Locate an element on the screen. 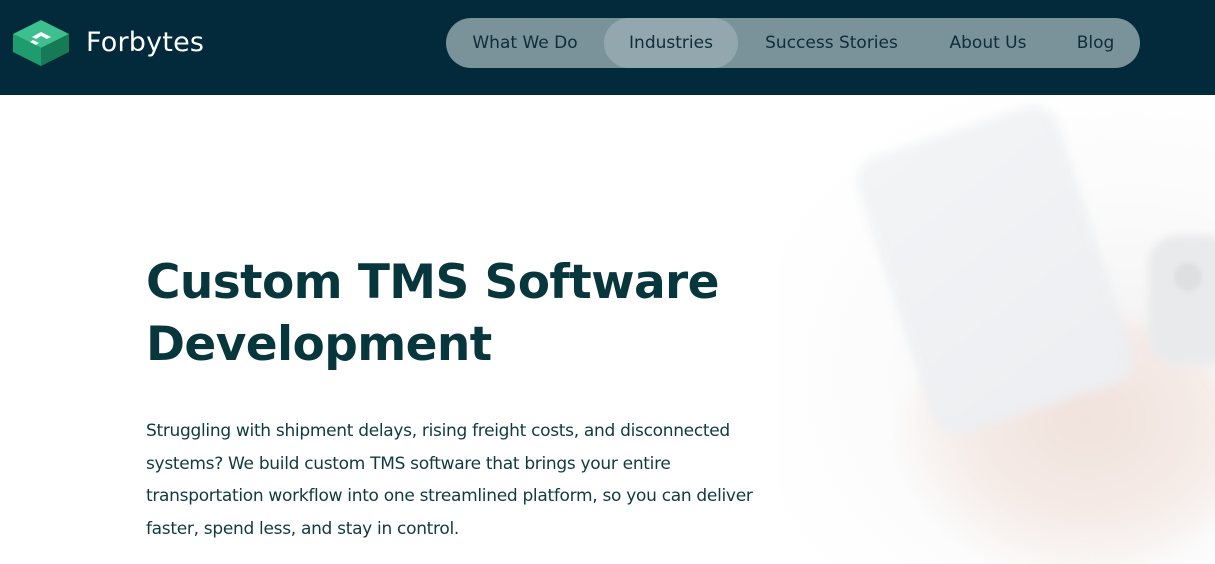 The image size is (1215, 564). nav-item-success-stories: Success Stories is located at coordinates (831, 43).